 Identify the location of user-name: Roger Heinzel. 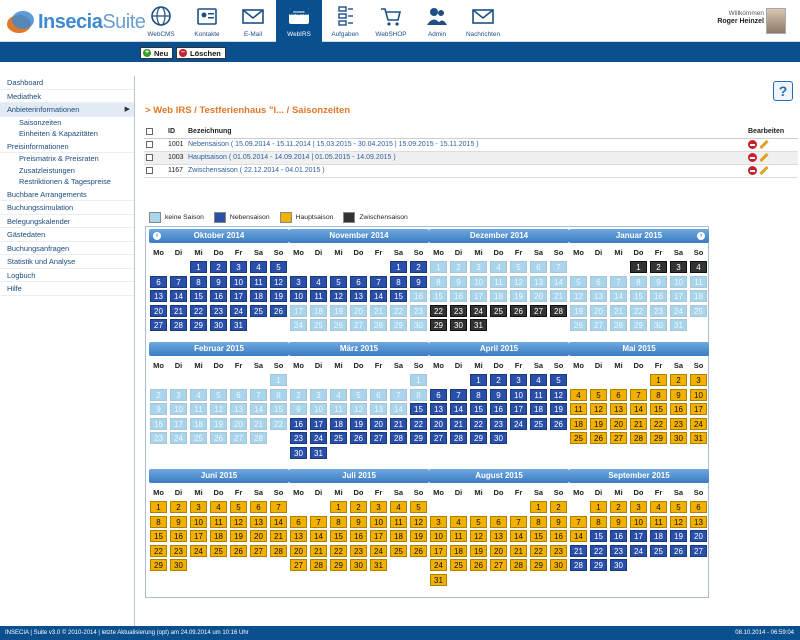
(740, 21).